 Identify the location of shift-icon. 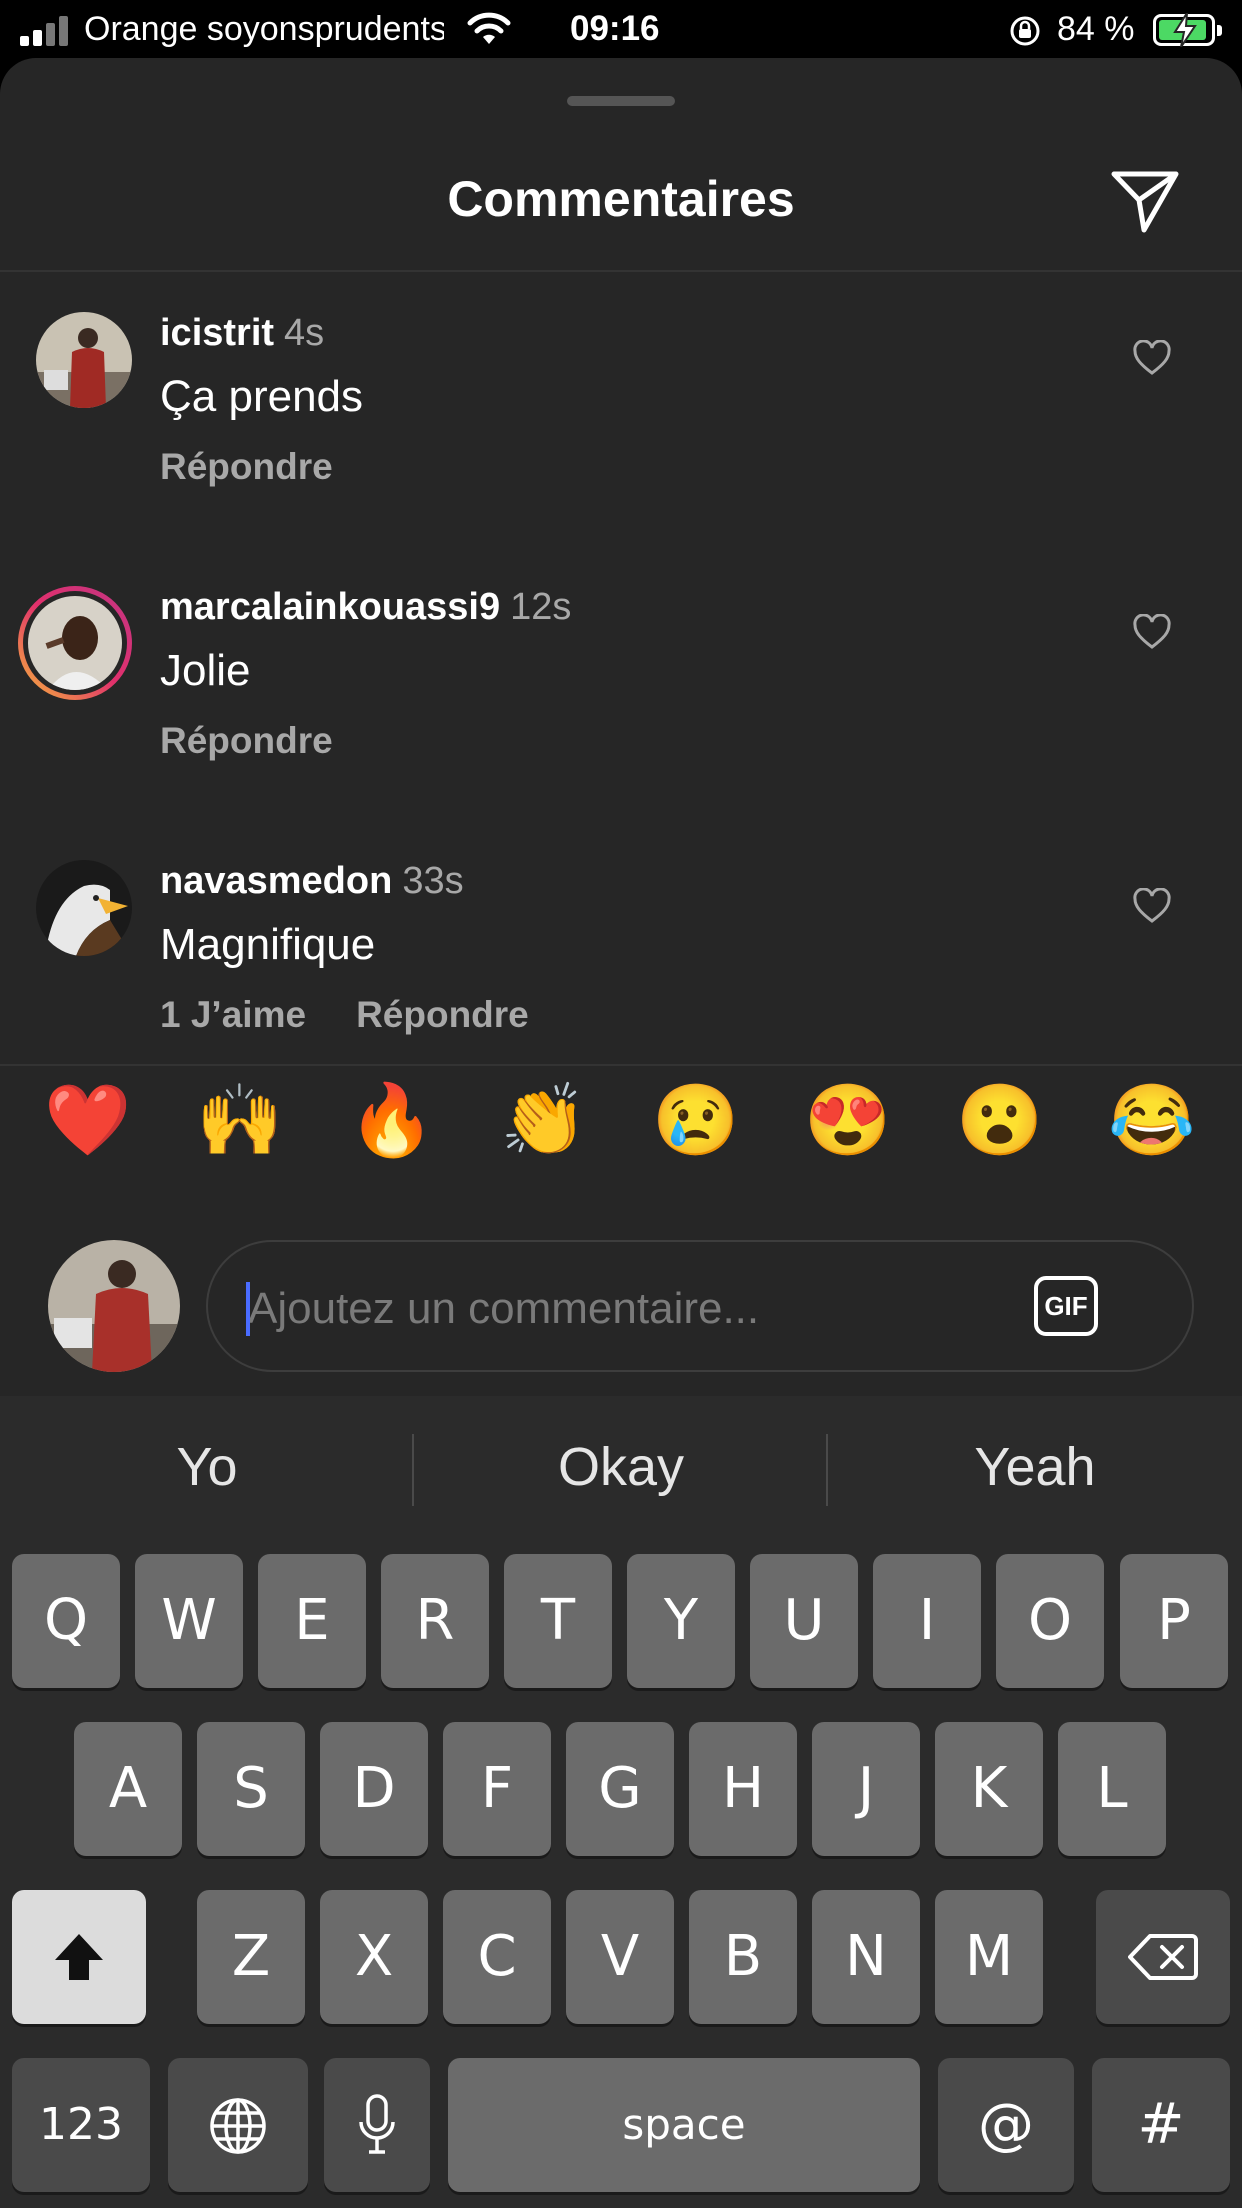
(79, 1957).